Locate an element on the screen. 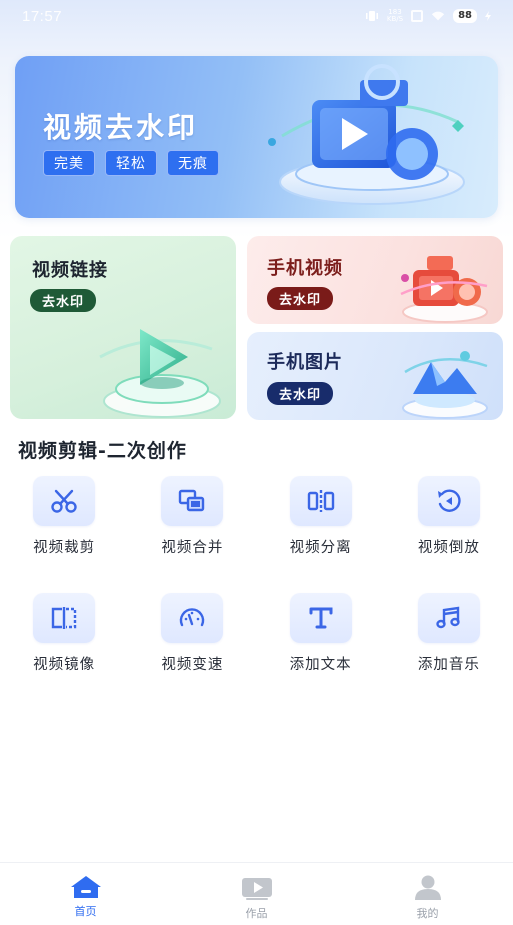 Image resolution: width=513 pixels, height=925 pixels. nav-label: 首页 is located at coordinates (85, 911).